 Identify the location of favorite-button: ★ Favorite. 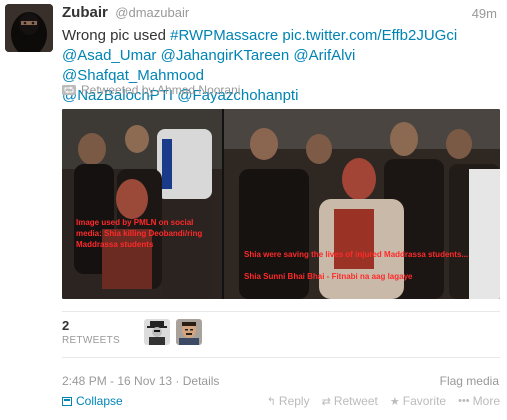
(418, 401).